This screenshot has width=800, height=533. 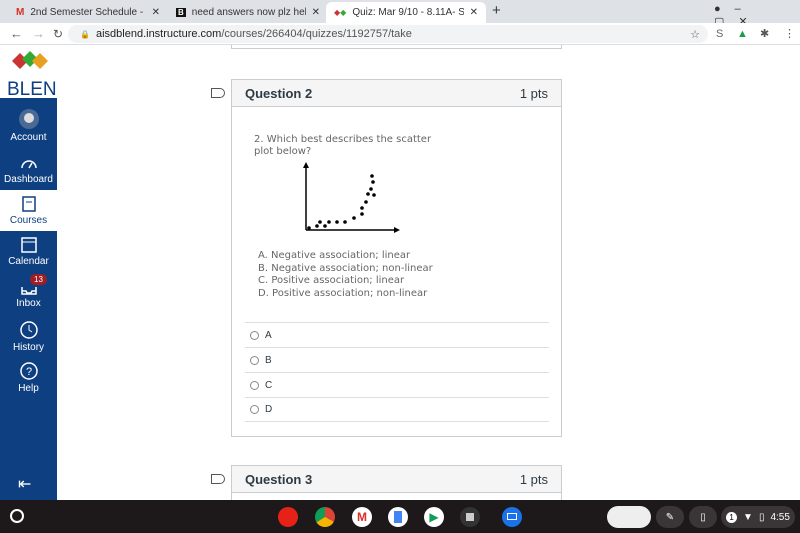 What do you see at coordinates (20, 12) in the screenshot?
I see `gmail-icon: M` at bounding box center [20, 12].